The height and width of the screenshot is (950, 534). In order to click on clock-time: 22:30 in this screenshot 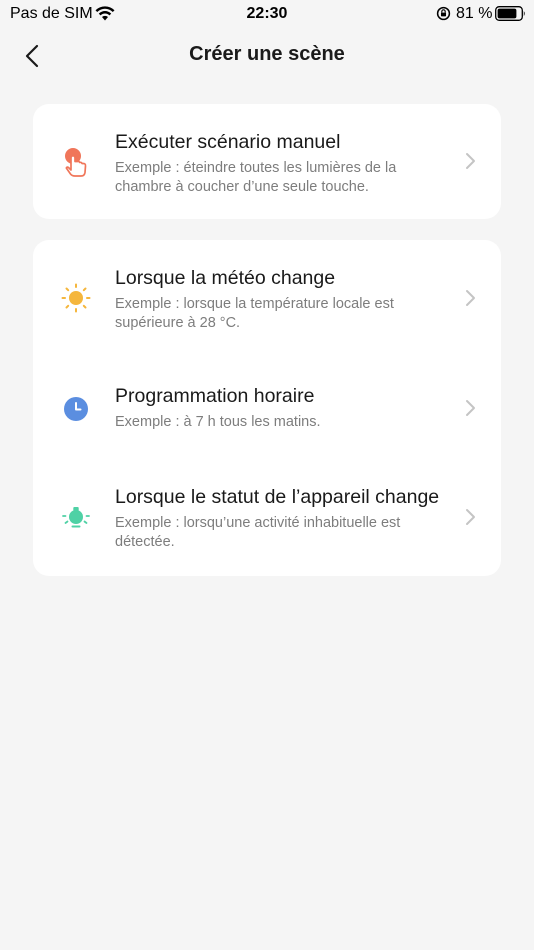, I will do `click(267, 13)`.